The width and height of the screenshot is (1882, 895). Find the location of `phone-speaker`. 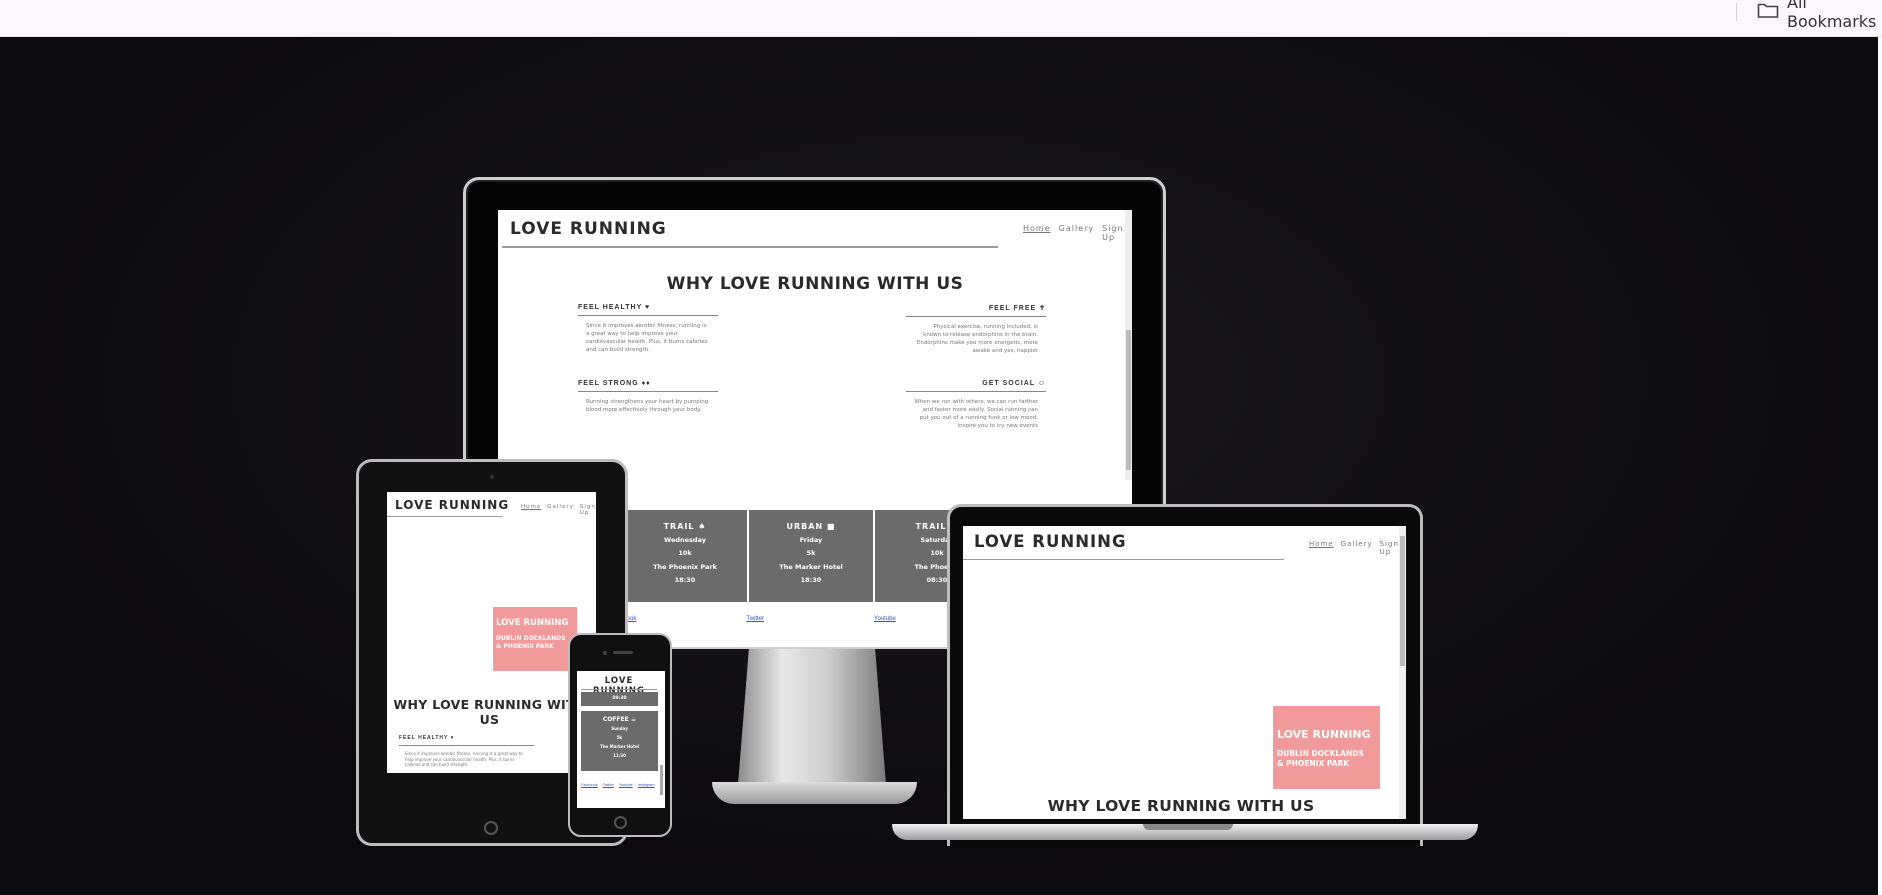

phone-speaker is located at coordinates (623, 652).